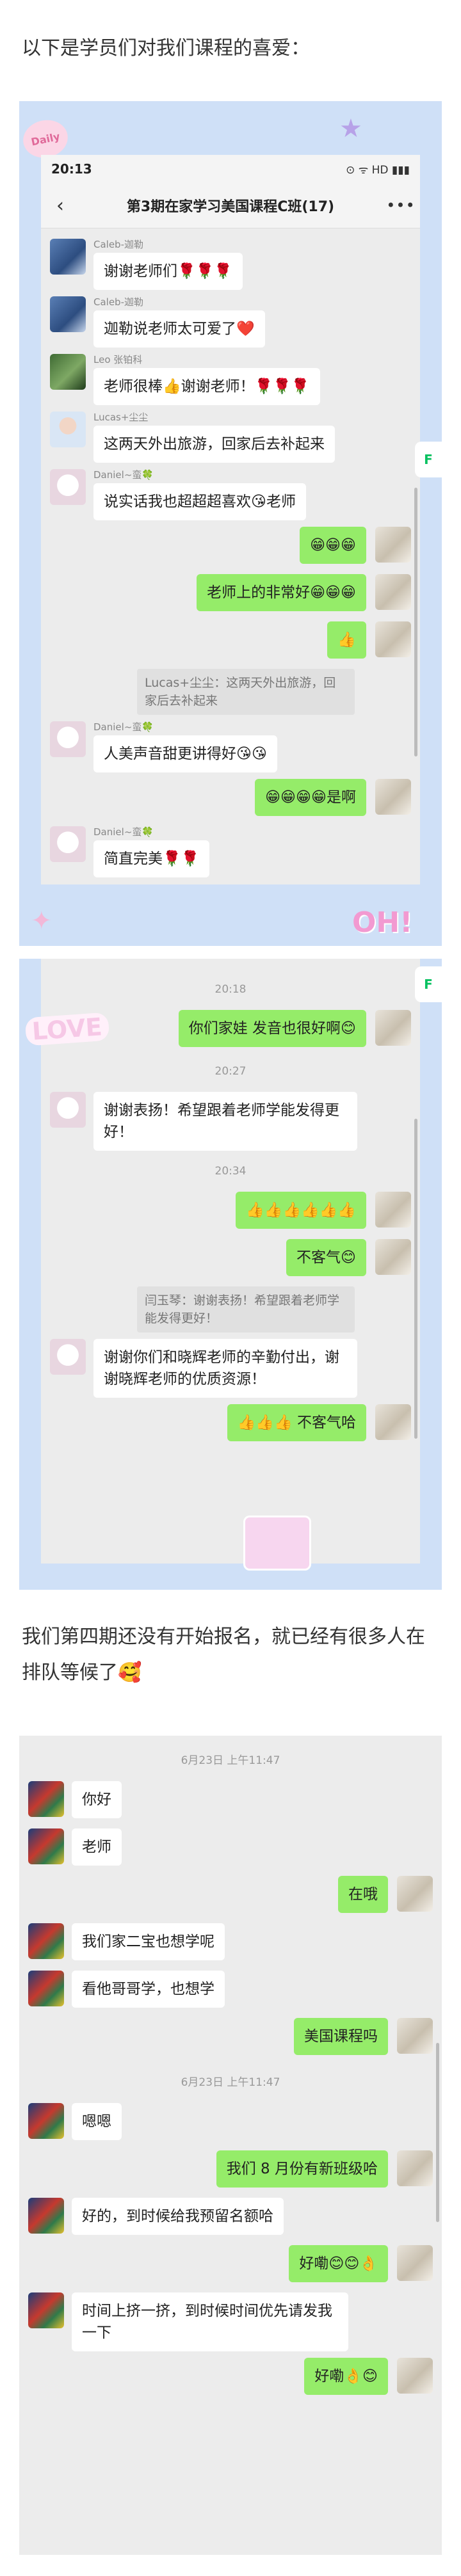 The image size is (461, 2576). I want to click on quoted-message: Lucas+尘尘：这两天外出旅游，回家后去补起来, so click(246, 692).